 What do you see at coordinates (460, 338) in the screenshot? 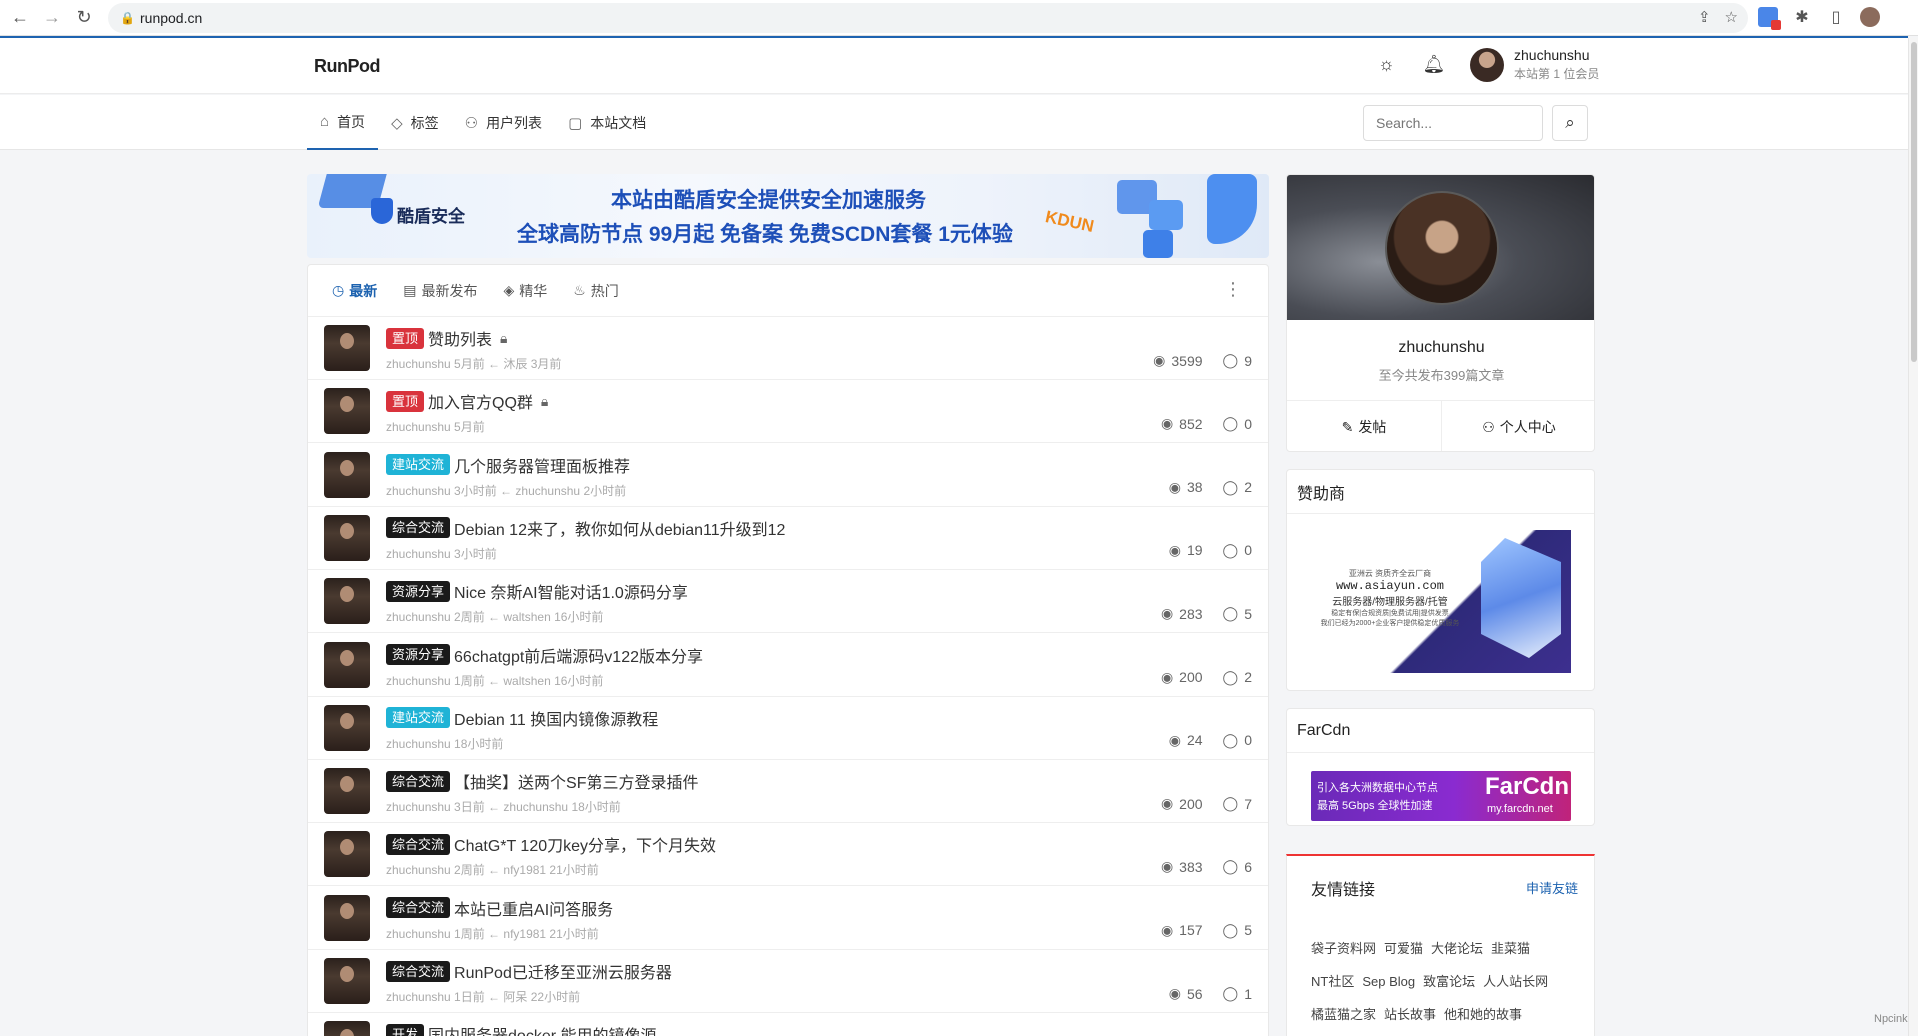
I see `topic-title: 赞助列表` at bounding box center [460, 338].